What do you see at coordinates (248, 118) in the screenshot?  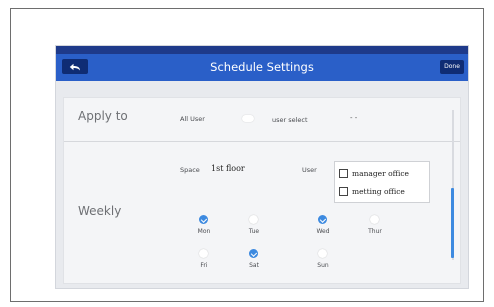 I see `all-user-toggle` at bounding box center [248, 118].